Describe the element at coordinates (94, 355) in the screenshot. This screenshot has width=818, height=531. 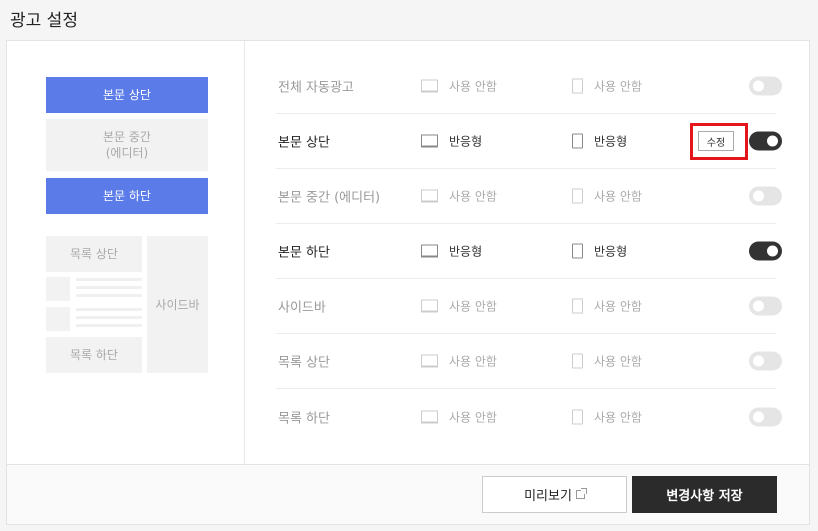
I see `preview-list-bottom: 목록 하단` at that location.